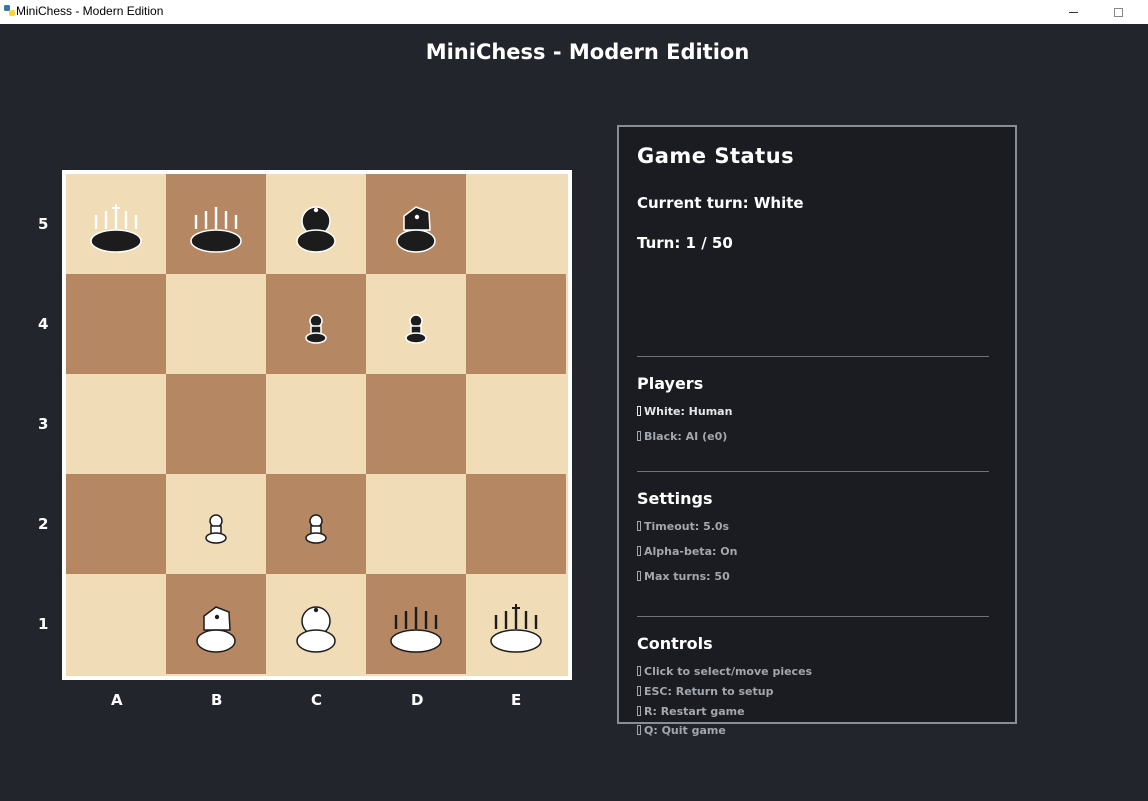 The image size is (1148, 801). Describe the element at coordinates (516, 324) in the screenshot. I see `square-e4` at that location.